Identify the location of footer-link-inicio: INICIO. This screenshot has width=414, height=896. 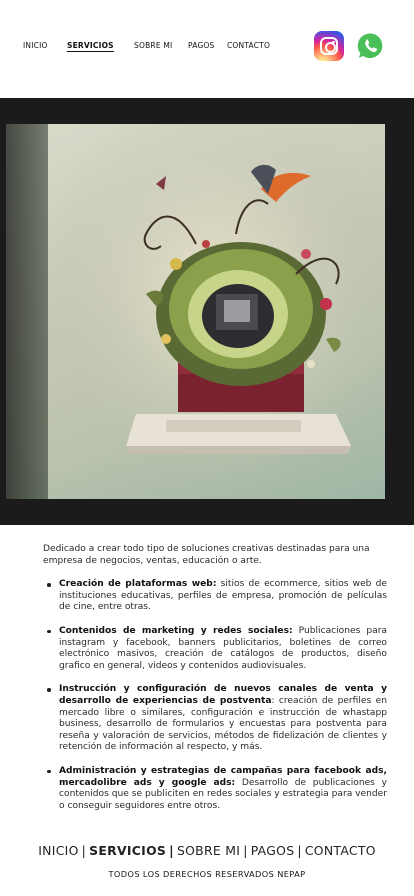
(58, 850).